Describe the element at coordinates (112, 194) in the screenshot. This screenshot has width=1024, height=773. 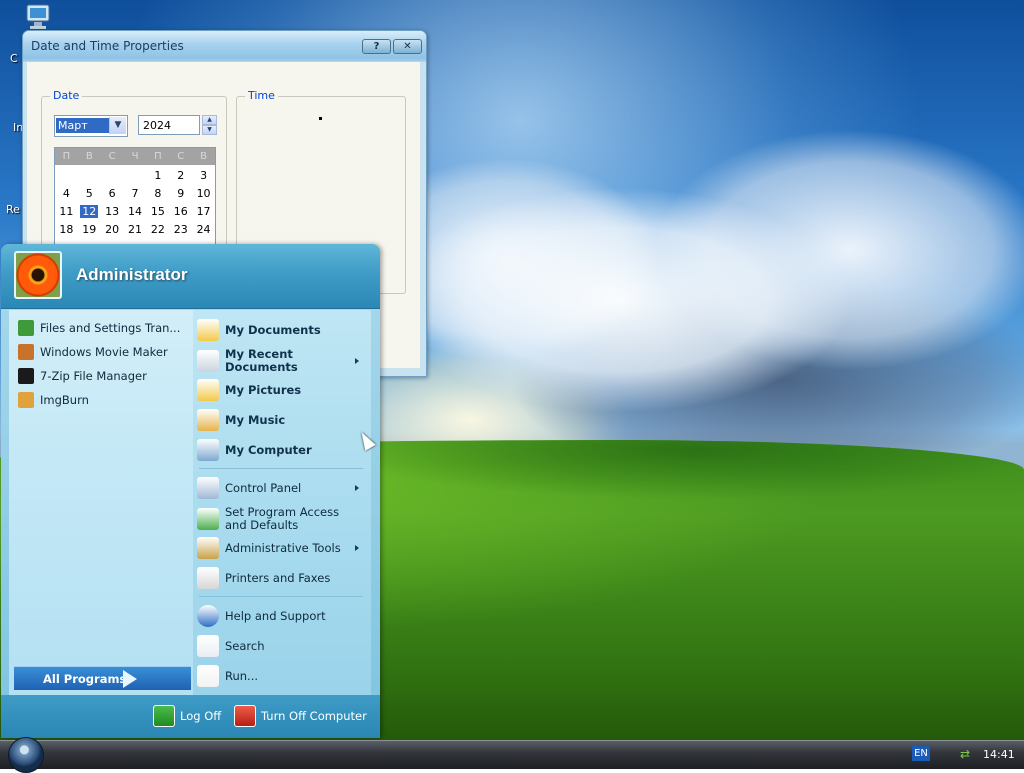
I see `calendar-day: 6` at that location.